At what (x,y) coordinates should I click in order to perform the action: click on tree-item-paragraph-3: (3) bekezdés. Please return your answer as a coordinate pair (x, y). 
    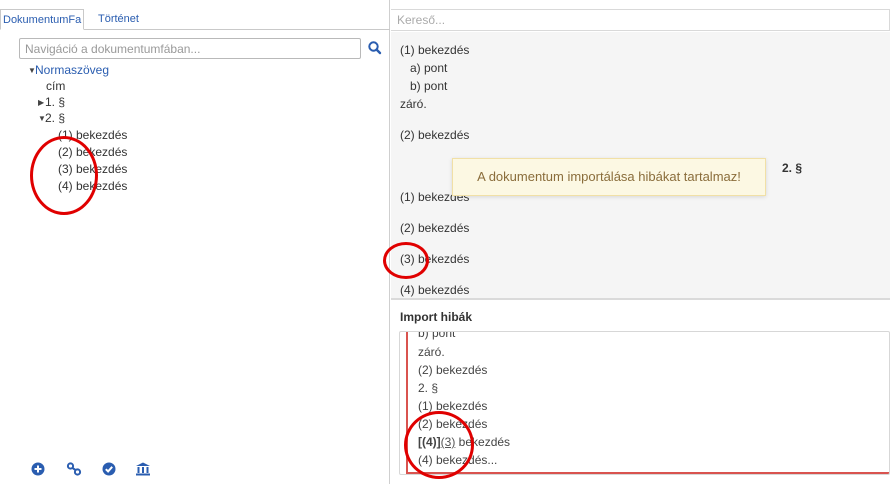
    Looking at the image, I should click on (92, 169).